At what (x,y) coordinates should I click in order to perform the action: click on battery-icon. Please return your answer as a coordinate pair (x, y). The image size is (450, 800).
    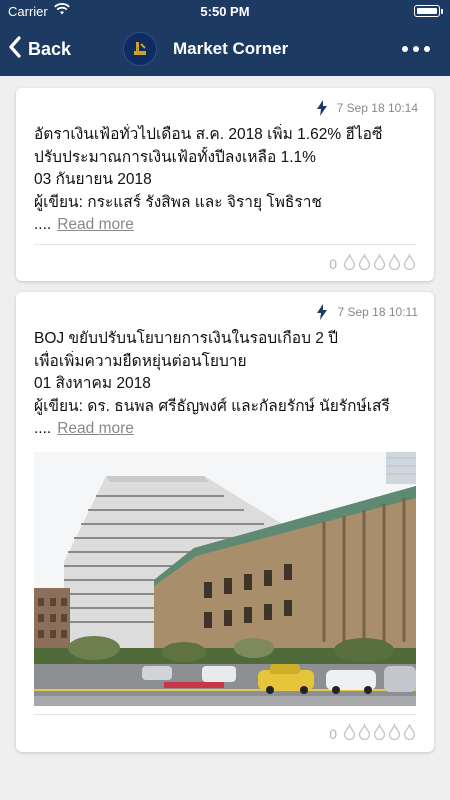
    Looking at the image, I should click on (428, 11).